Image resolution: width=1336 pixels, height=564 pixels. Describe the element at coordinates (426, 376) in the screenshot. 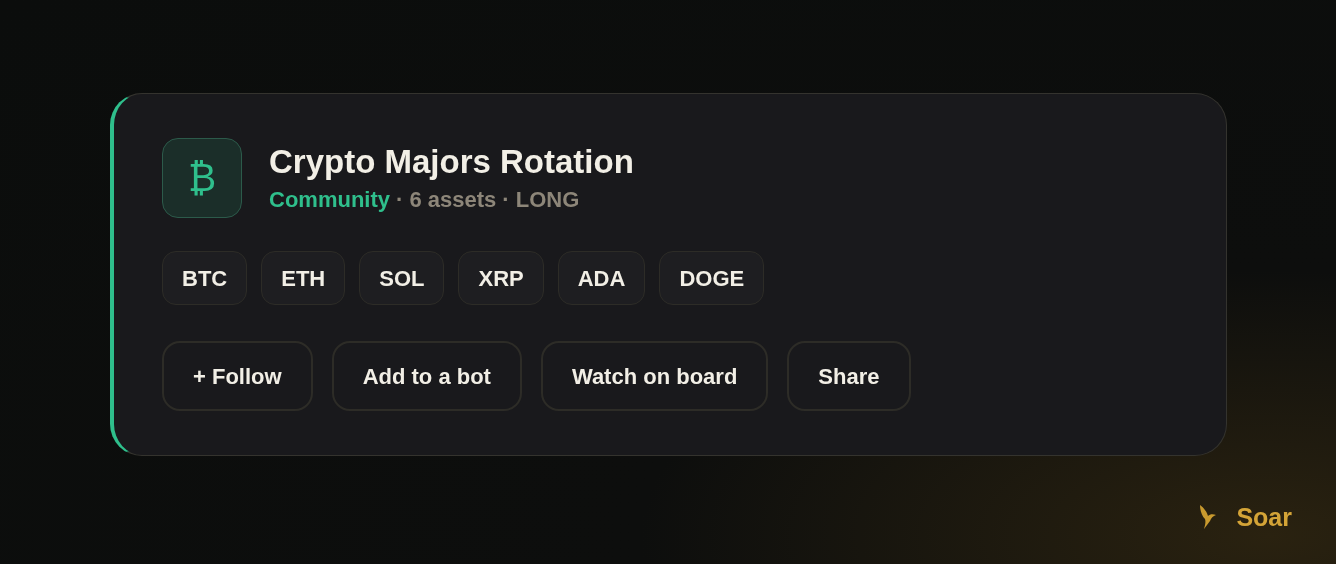

I see `action-button: Add to a bot` at that location.